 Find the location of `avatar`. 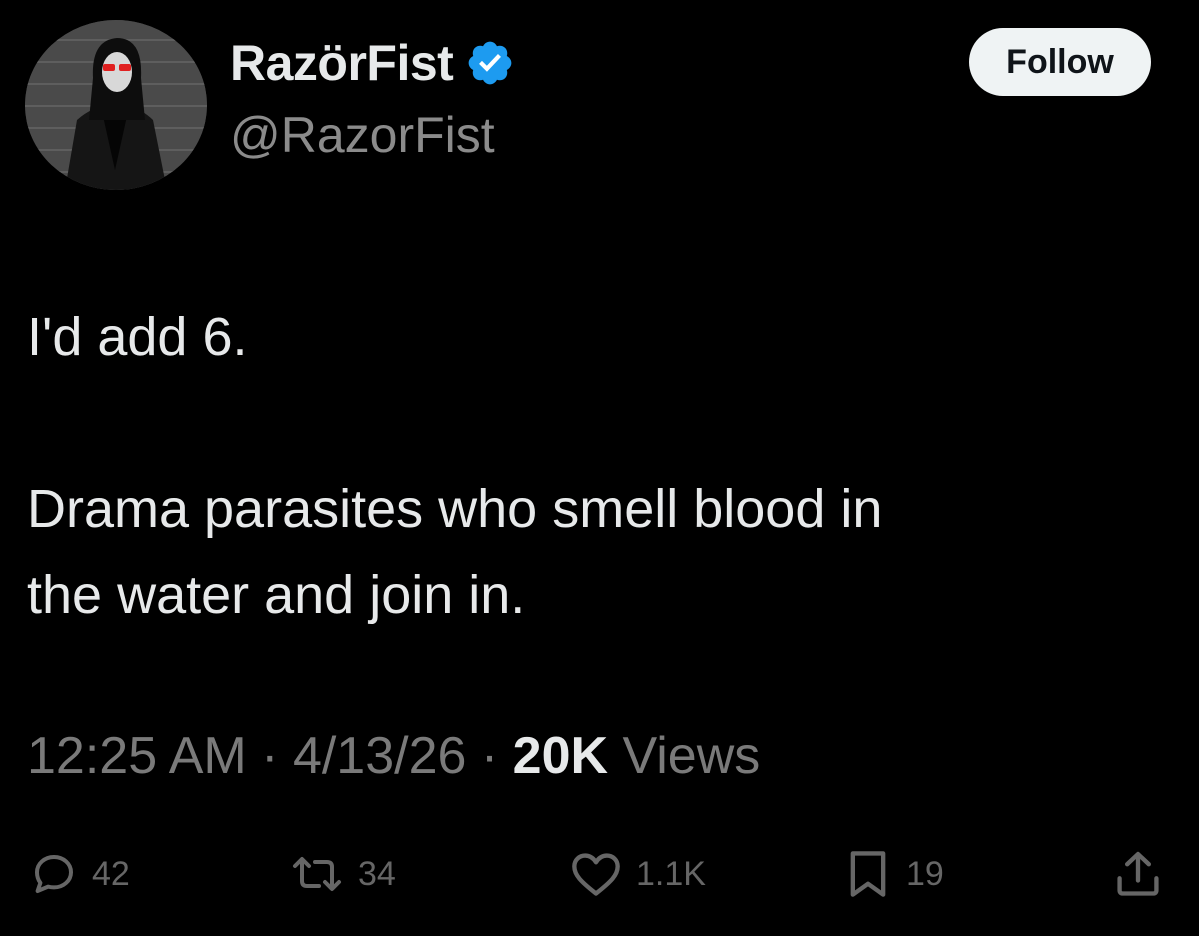

avatar is located at coordinates (116, 105).